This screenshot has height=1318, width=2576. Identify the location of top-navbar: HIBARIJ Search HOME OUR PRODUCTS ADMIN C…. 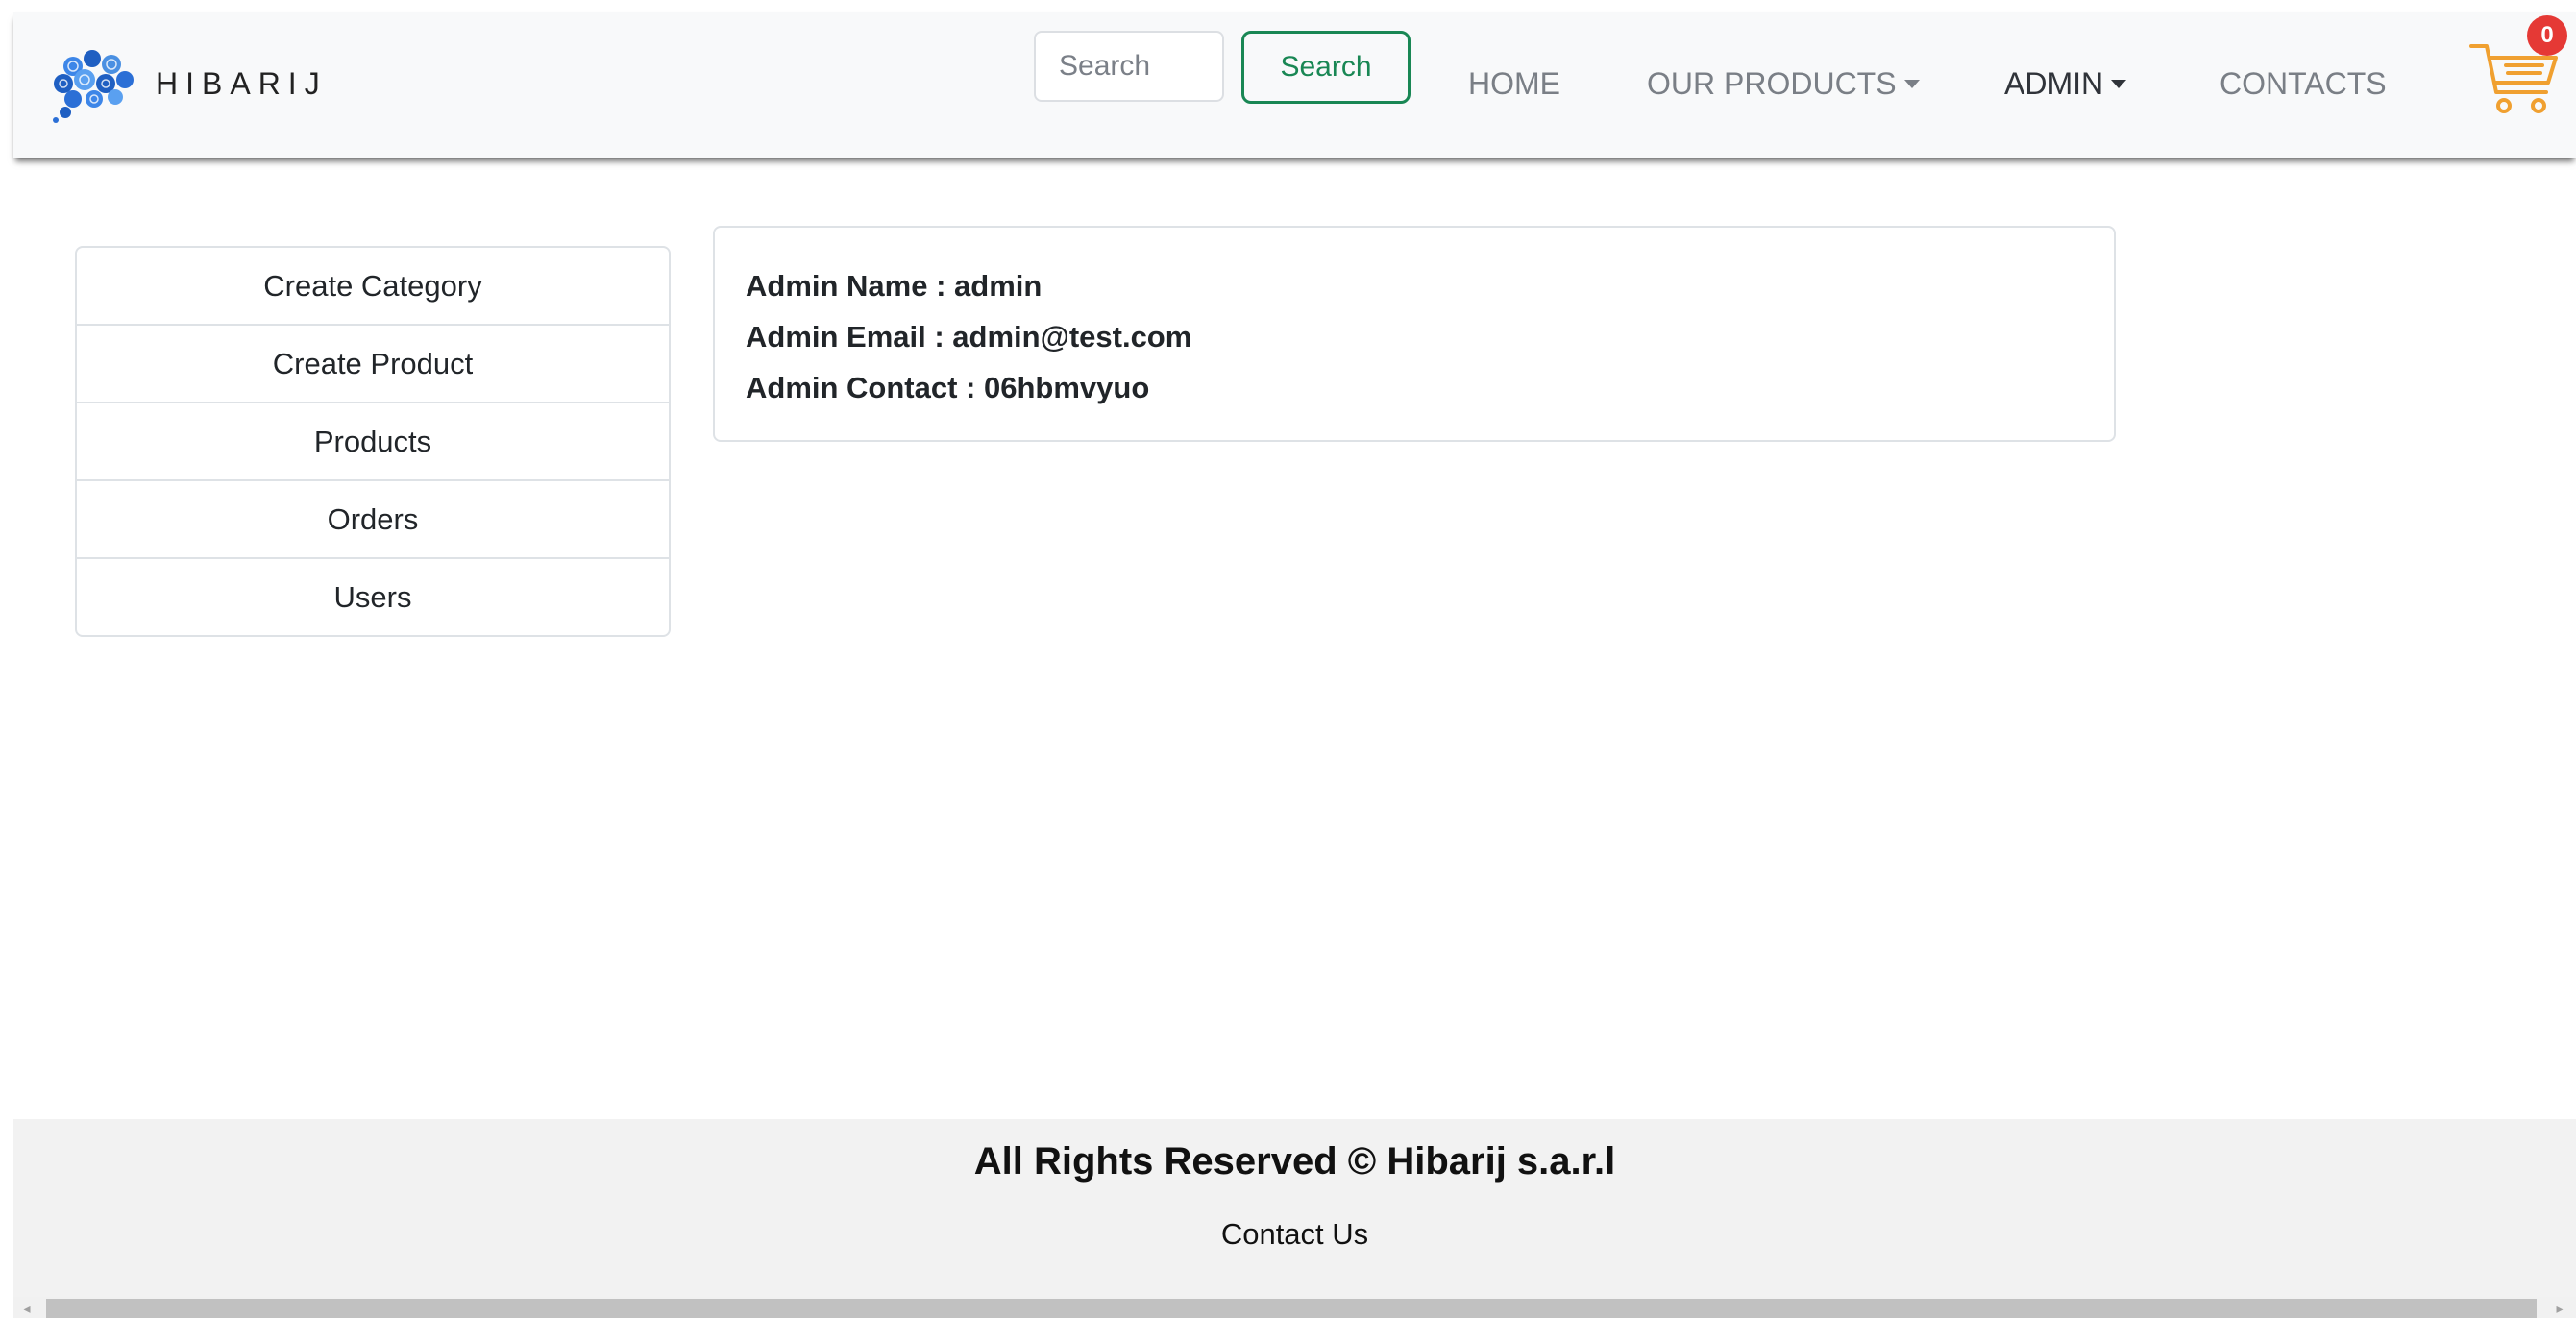
(1294, 85).